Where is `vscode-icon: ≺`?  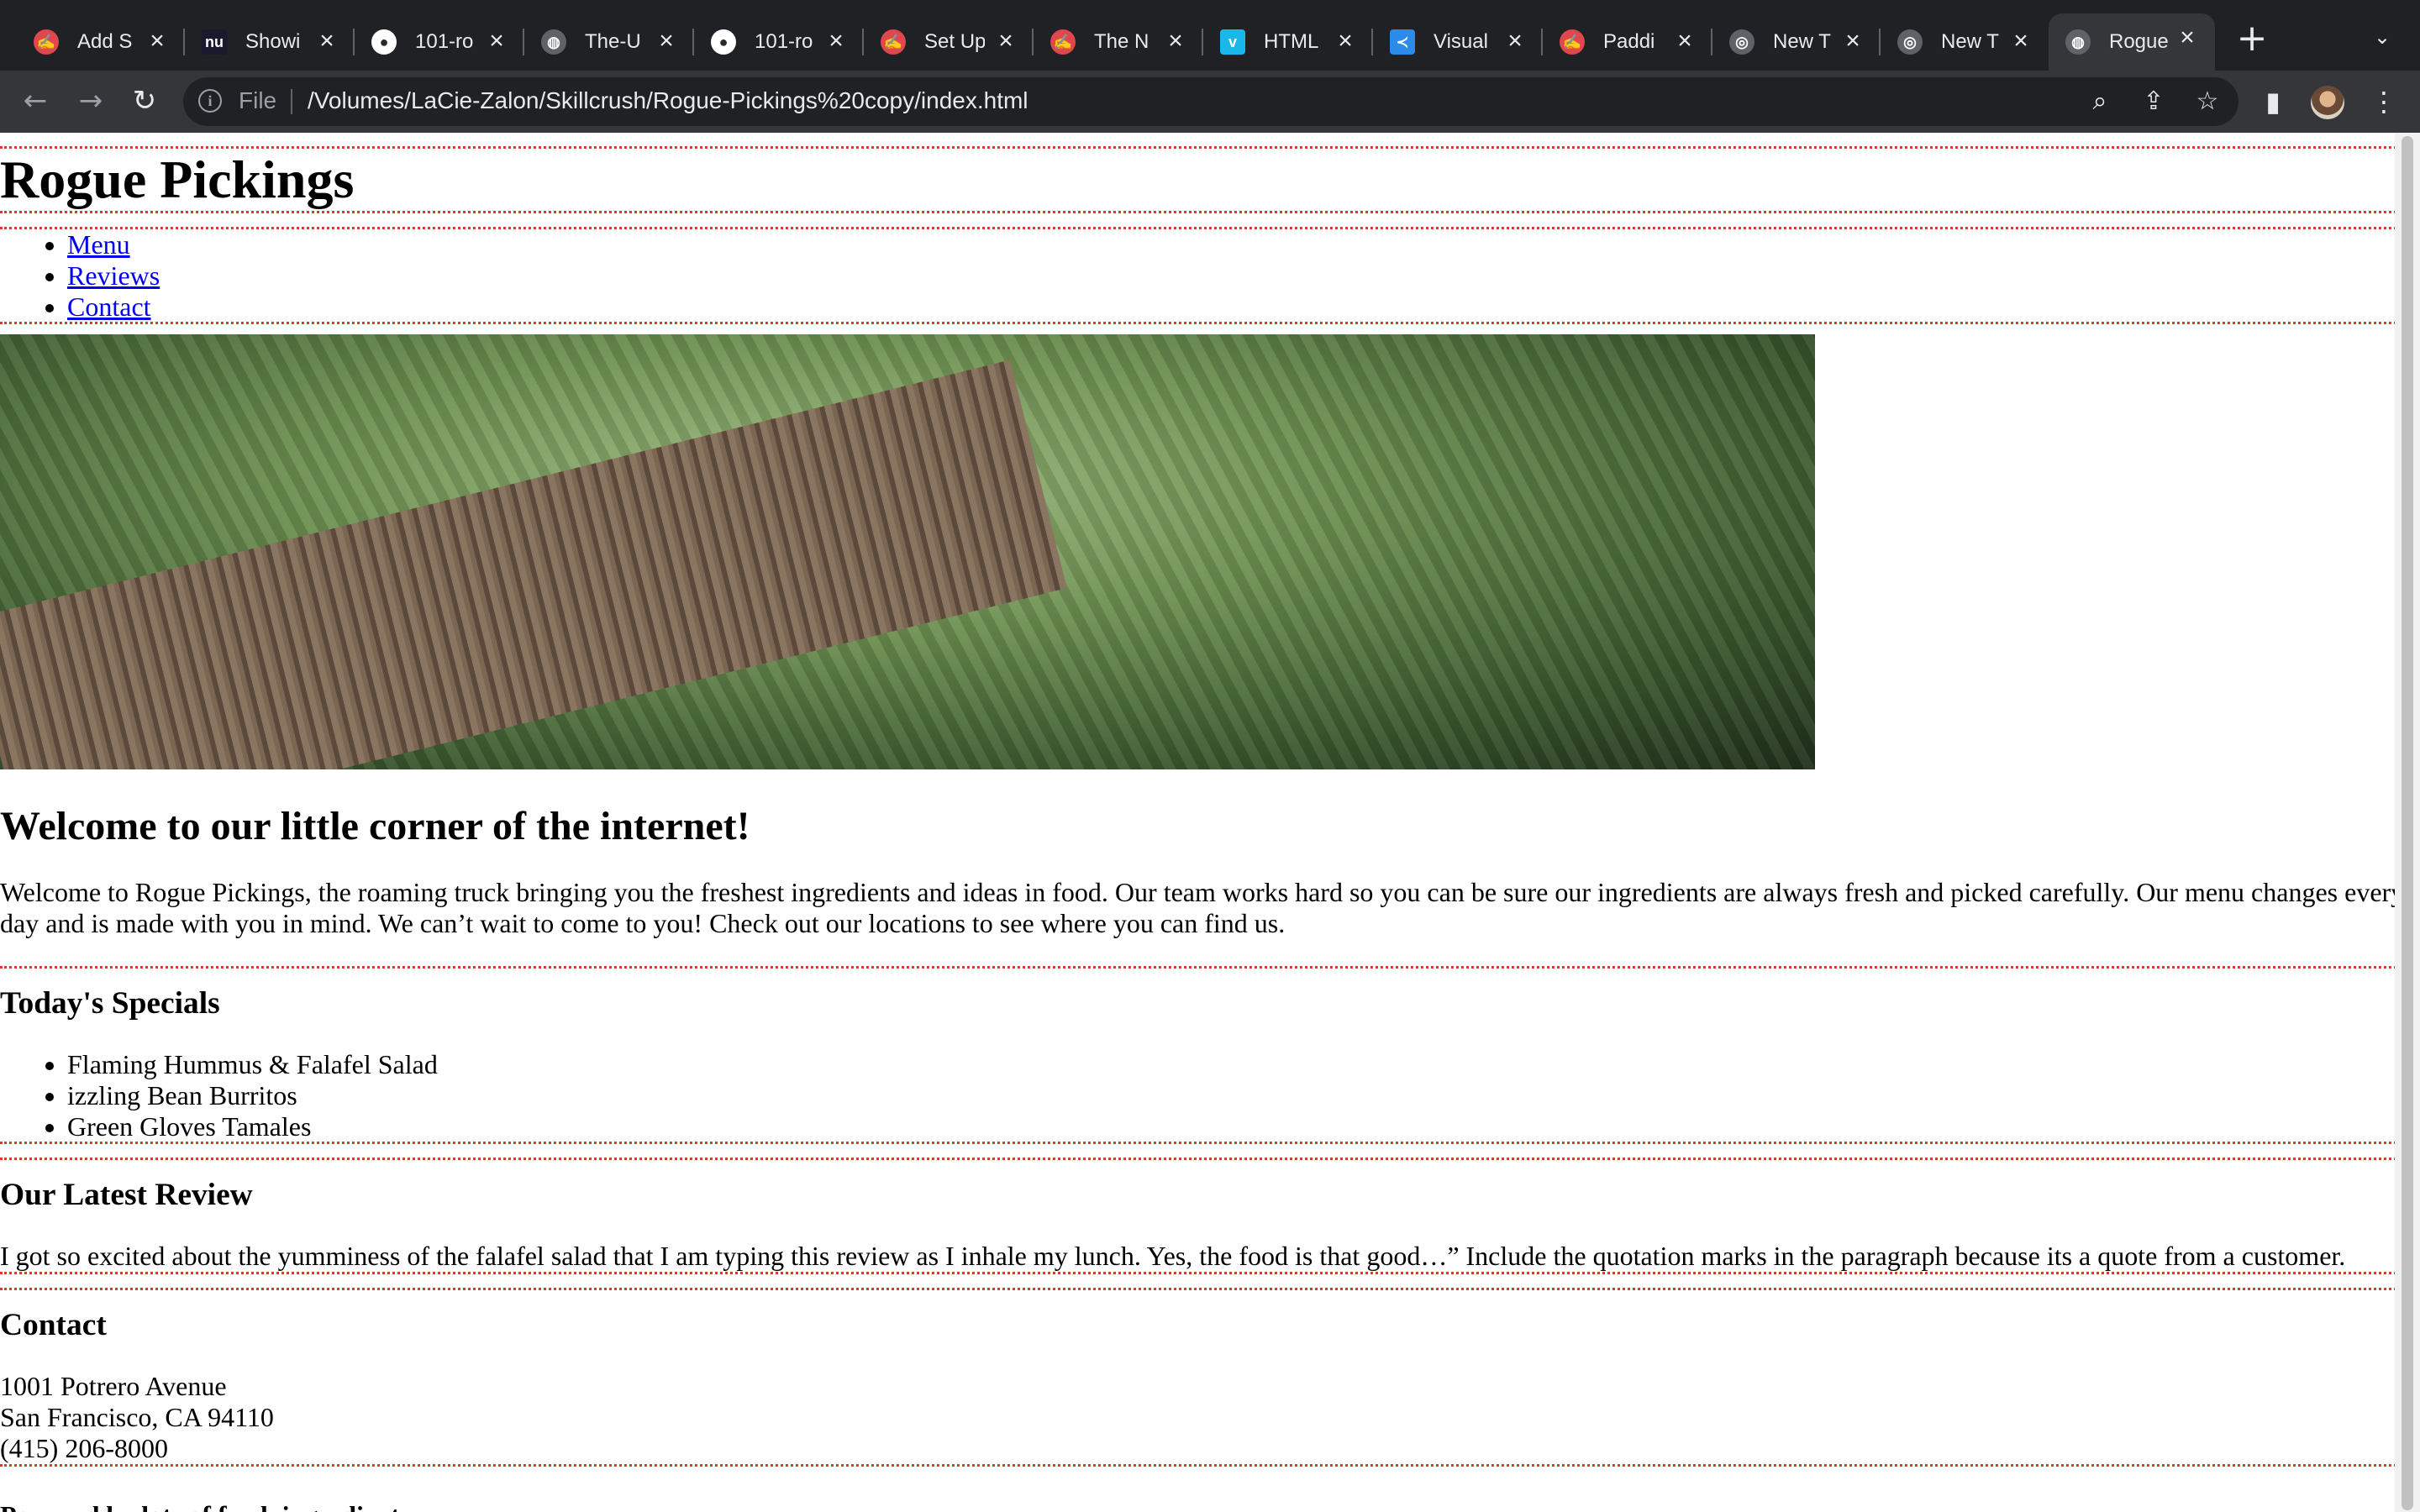
vscode-icon: ≺ is located at coordinates (1403, 42).